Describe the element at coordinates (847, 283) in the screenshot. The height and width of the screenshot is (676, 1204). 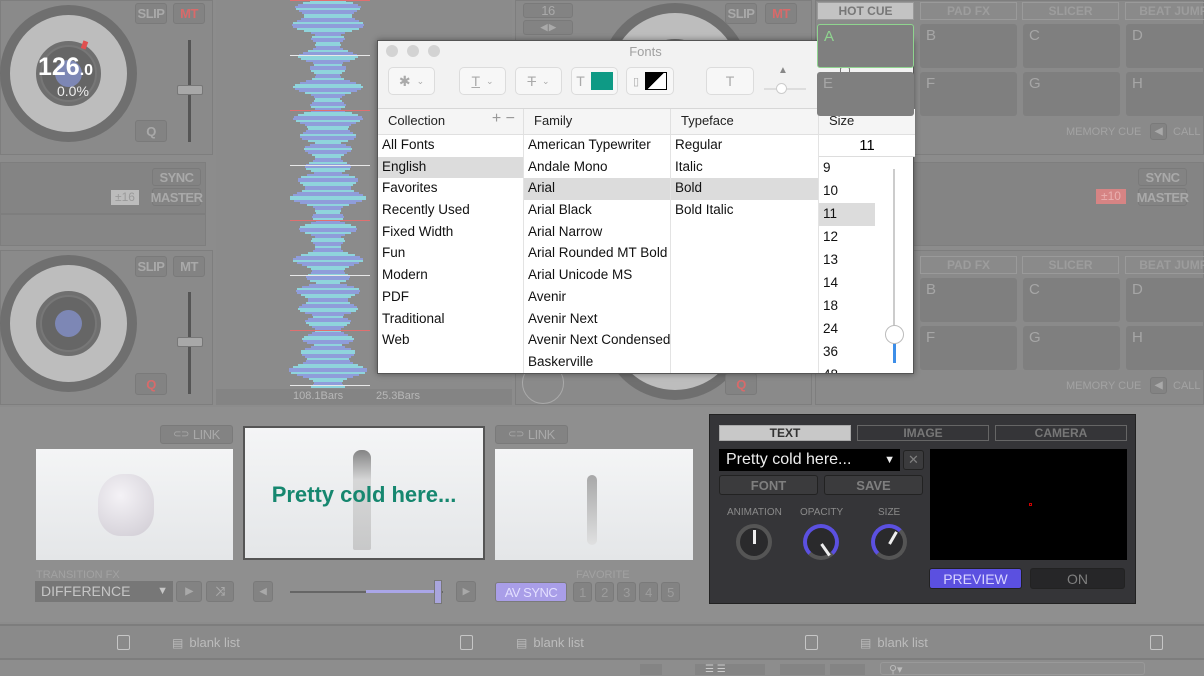
I see `font-list-item: 14` at that location.